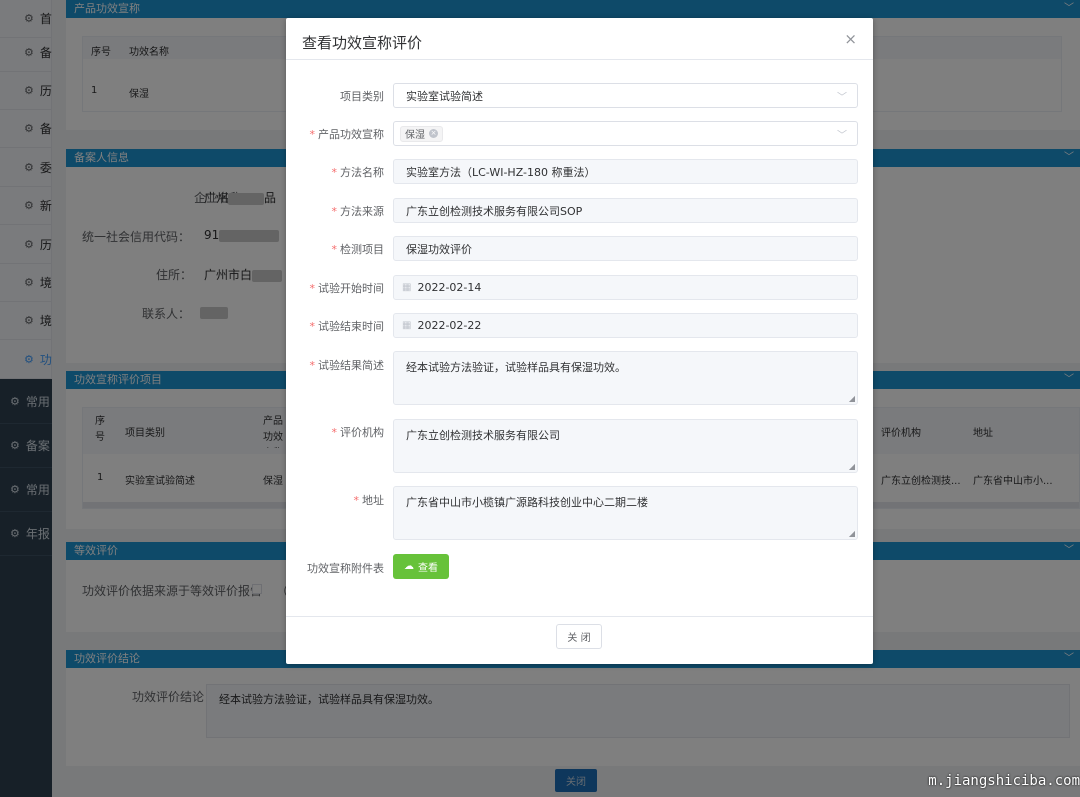 Image resolution: width=1080 pixels, height=797 pixels. I want to click on label-text: 项目类别, so click(362, 96).